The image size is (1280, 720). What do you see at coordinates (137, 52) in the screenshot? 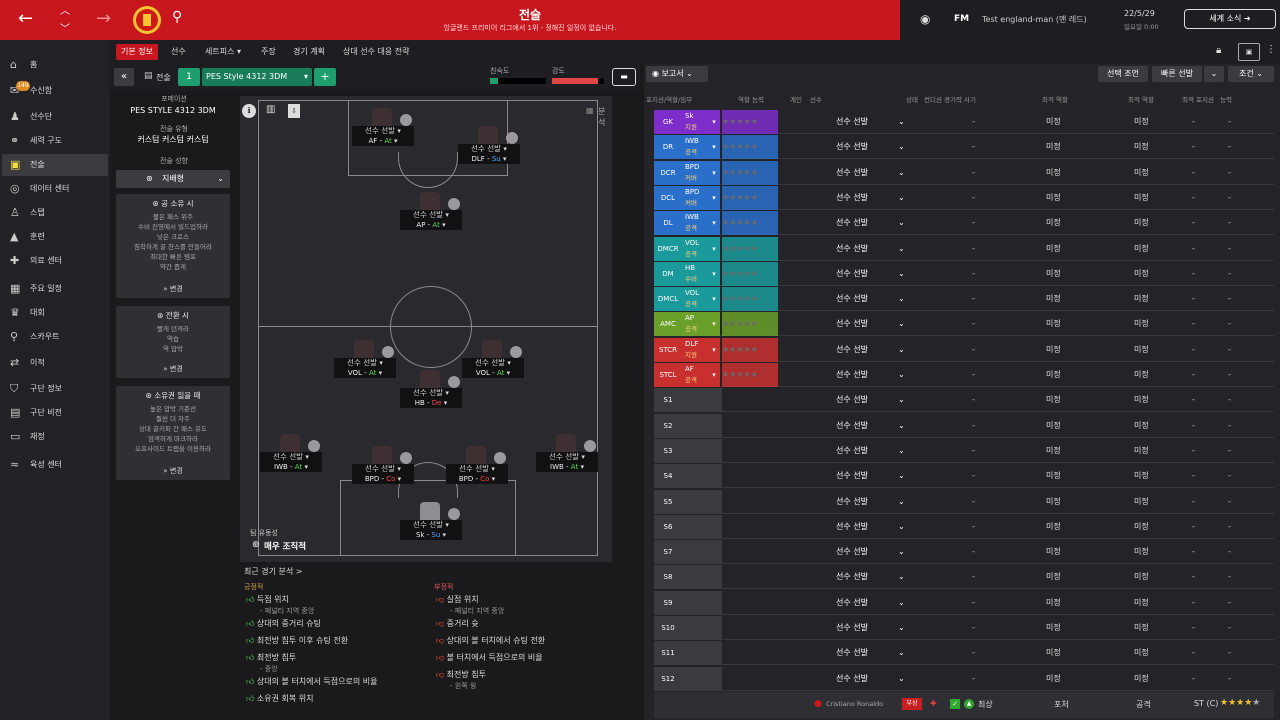
I see `tab-overview: 기본 정보` at bounding box center [137, 52].